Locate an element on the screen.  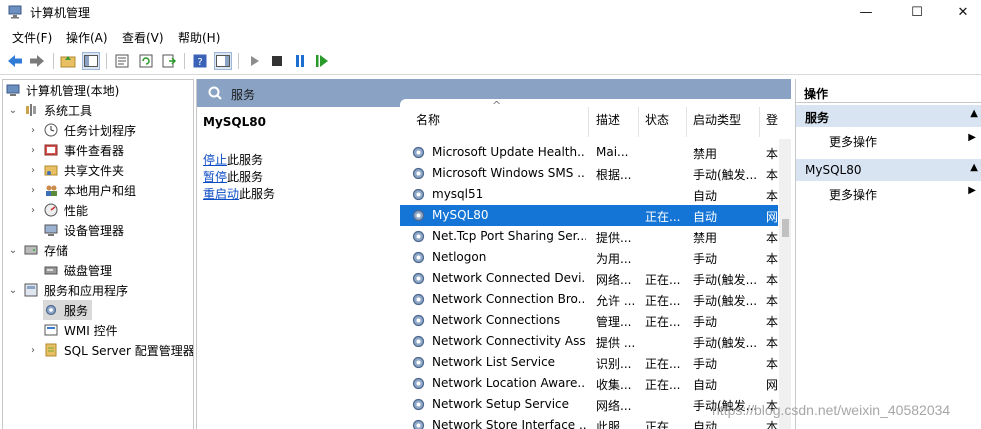
table-row: Netlogon 为用... 手动 本 is located at coordinates (589, 257).